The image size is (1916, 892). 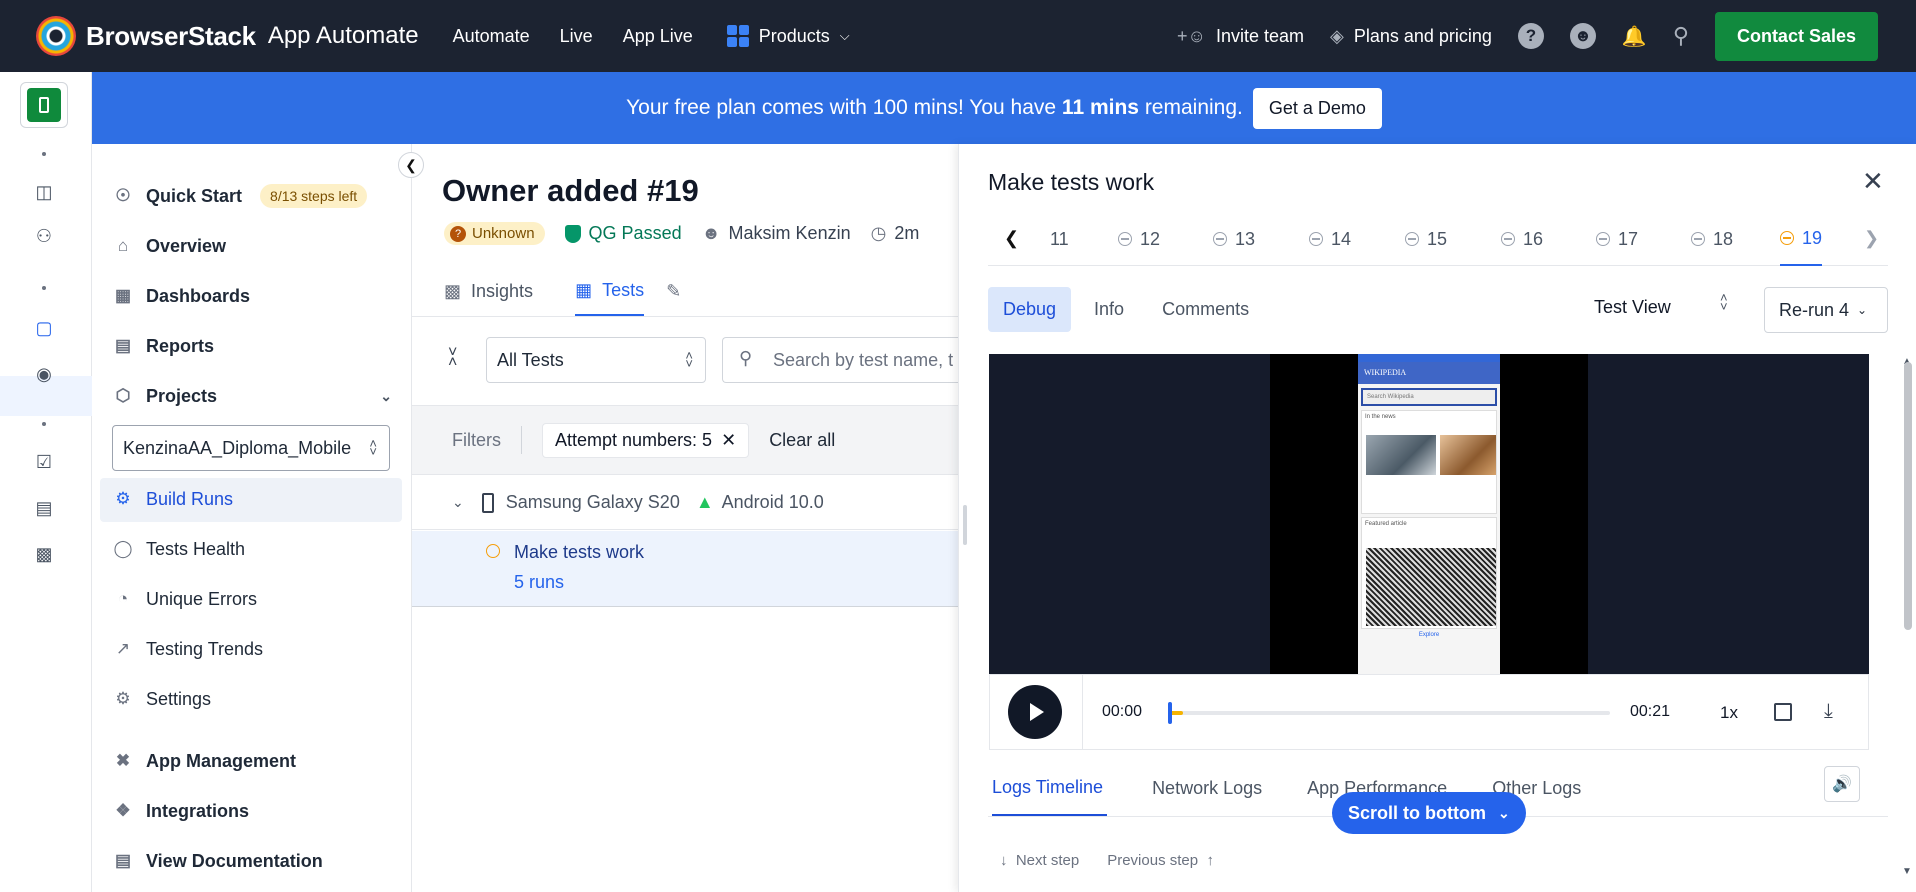 I want to click on sidebar-item-tests-health: ◯ Tests Health, so click(x=178, y=549).